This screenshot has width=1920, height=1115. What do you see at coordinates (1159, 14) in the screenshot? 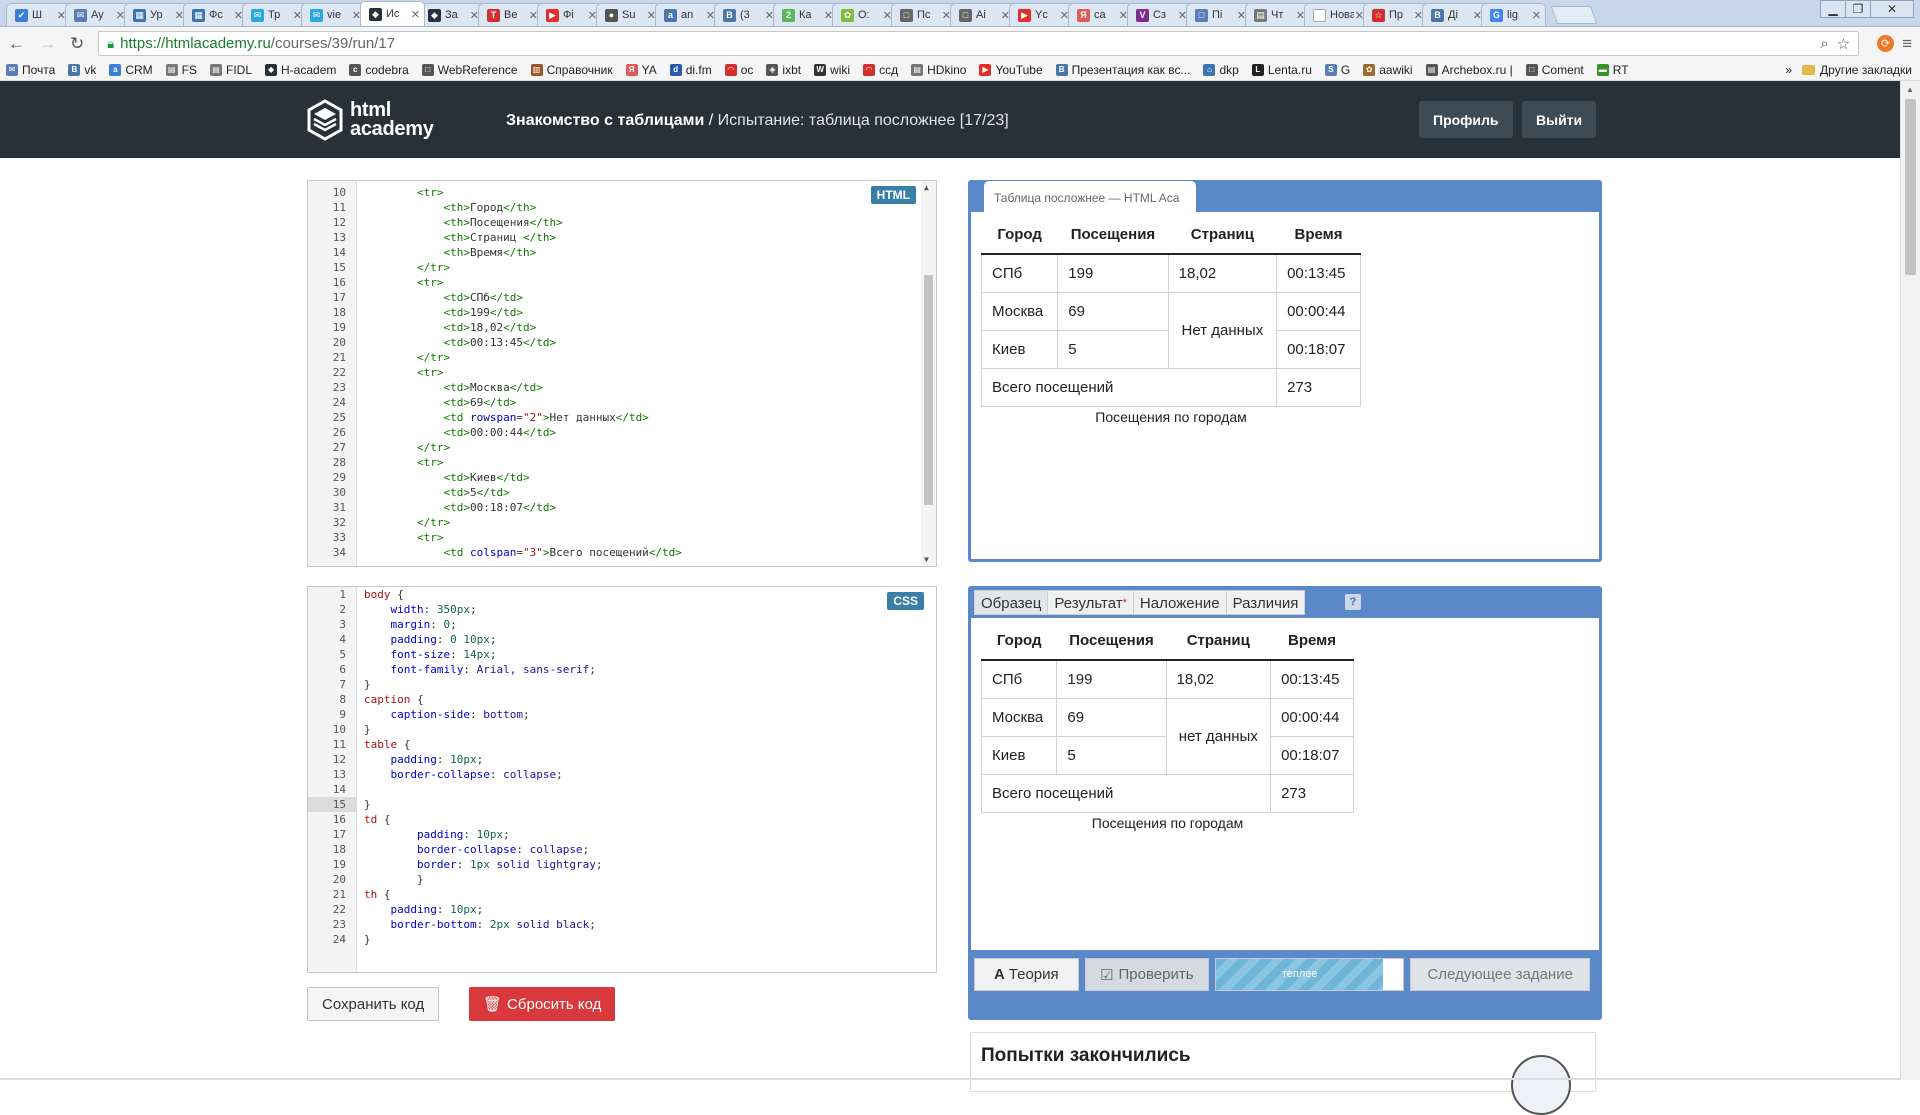
I see `browser-tab: V Сз ✕` at bounding box center [1159, 14].